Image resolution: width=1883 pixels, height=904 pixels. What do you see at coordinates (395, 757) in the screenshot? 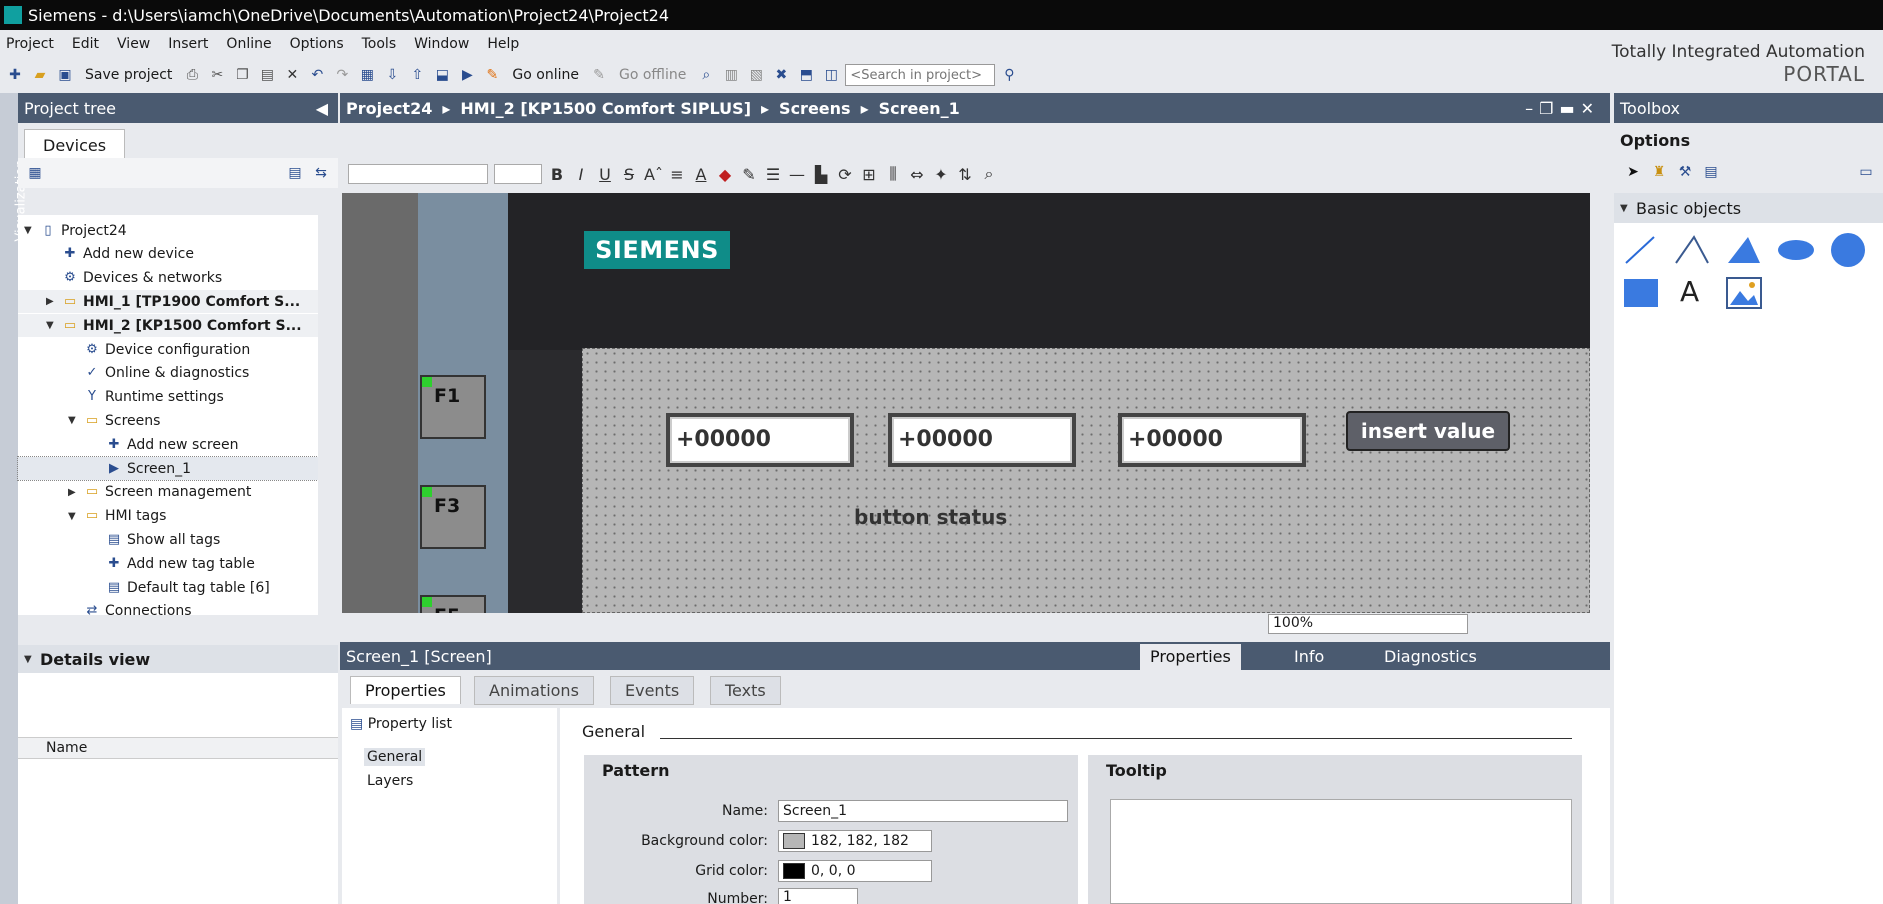
I see `nav-general: General` at bounding box center [395, 757].